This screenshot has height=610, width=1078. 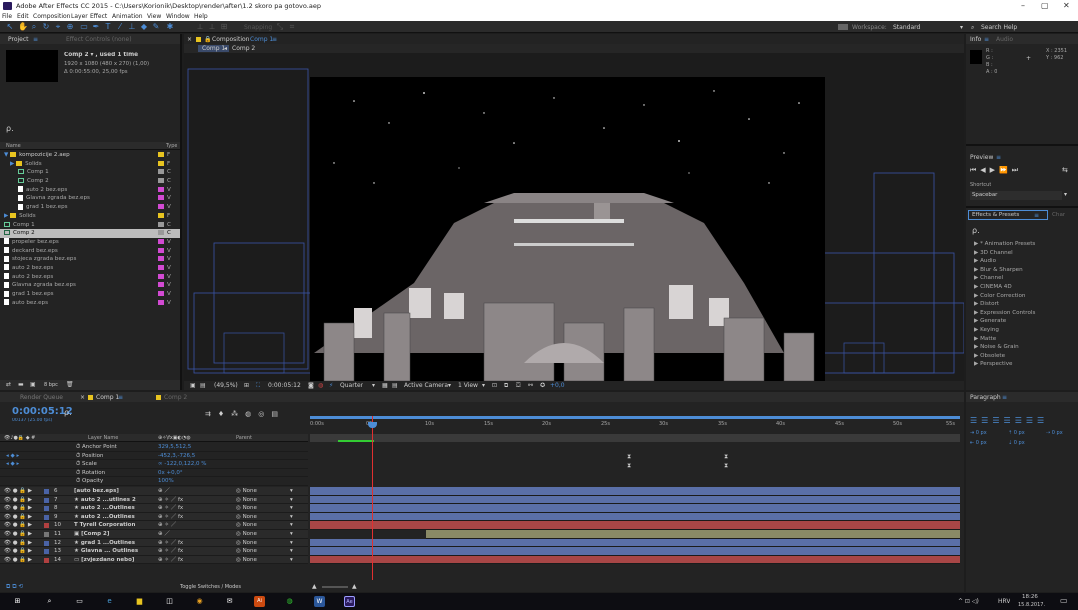 What do you see at coordinates (981, 157) in the screenshot?
I see `tab-preview: Preview` at bounding box center [981, 157].